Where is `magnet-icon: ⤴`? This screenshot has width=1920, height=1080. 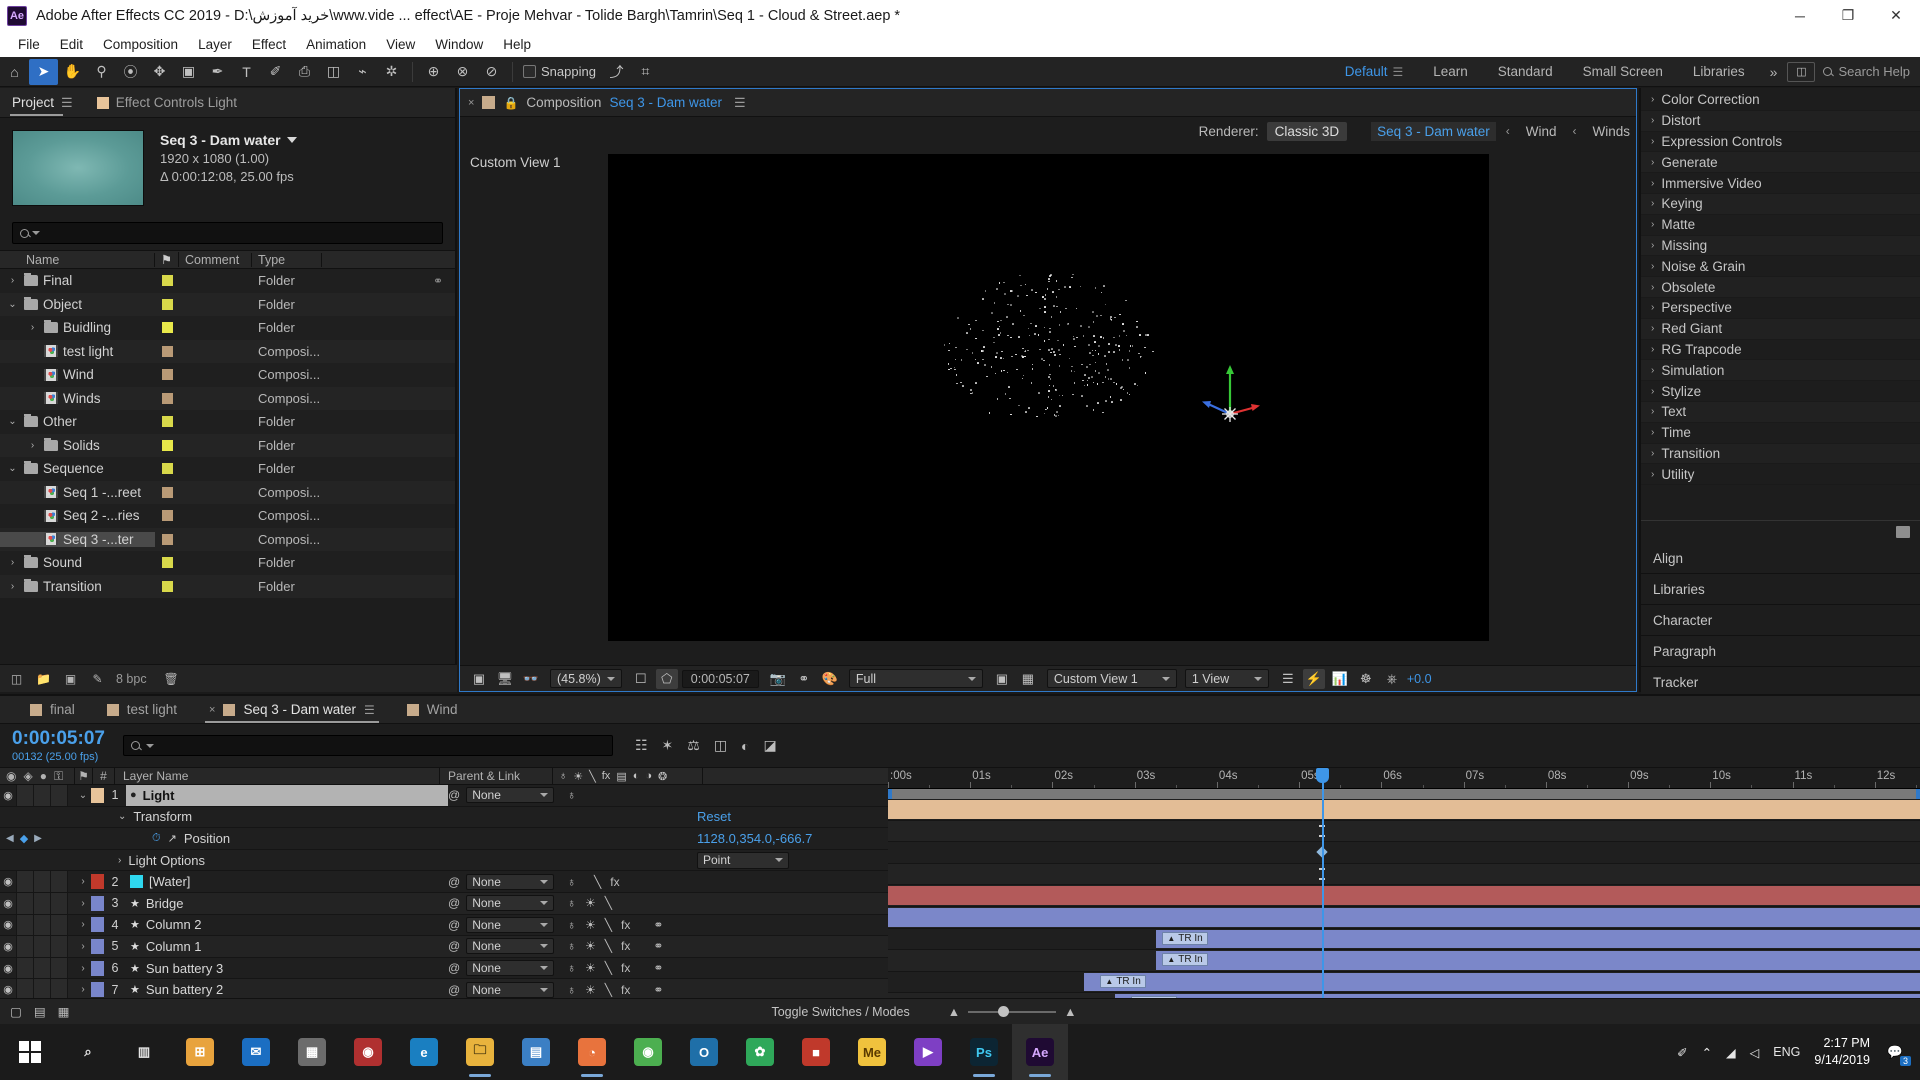 magnet-icon: ⤴ is located at coordinates (616, 72).